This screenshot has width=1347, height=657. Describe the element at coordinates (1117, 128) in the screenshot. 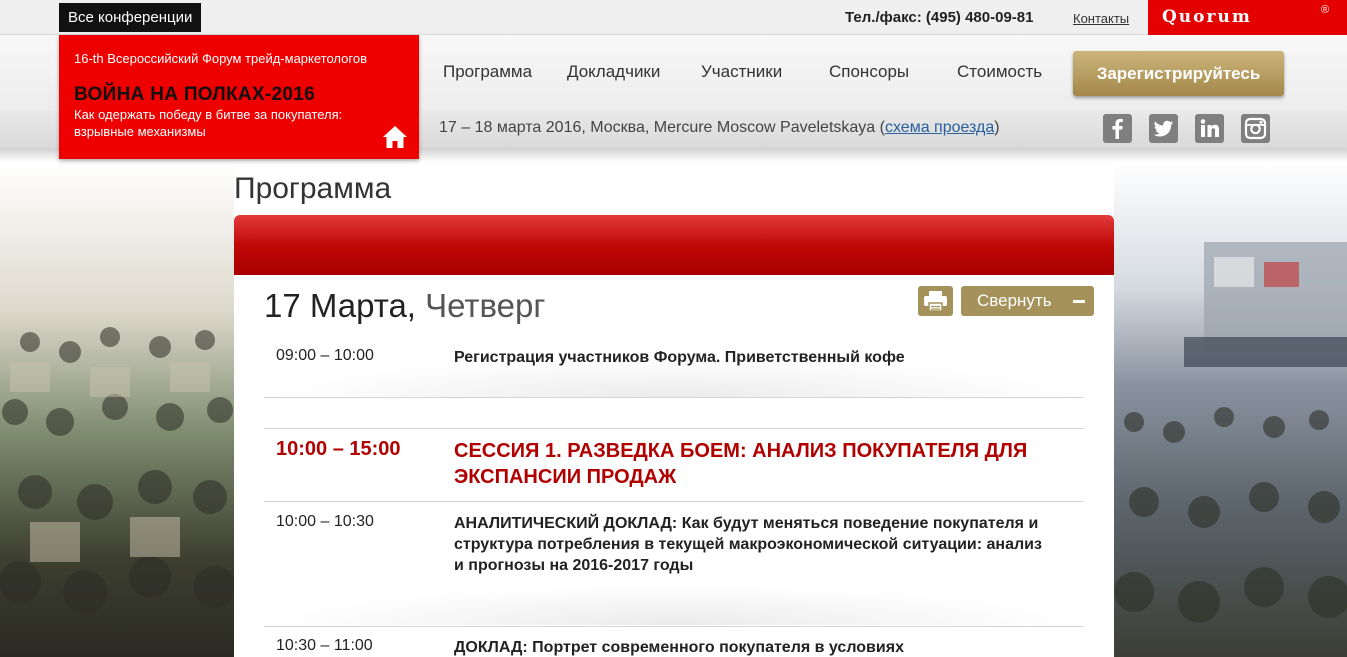

I see `facebook-icon` at that location.